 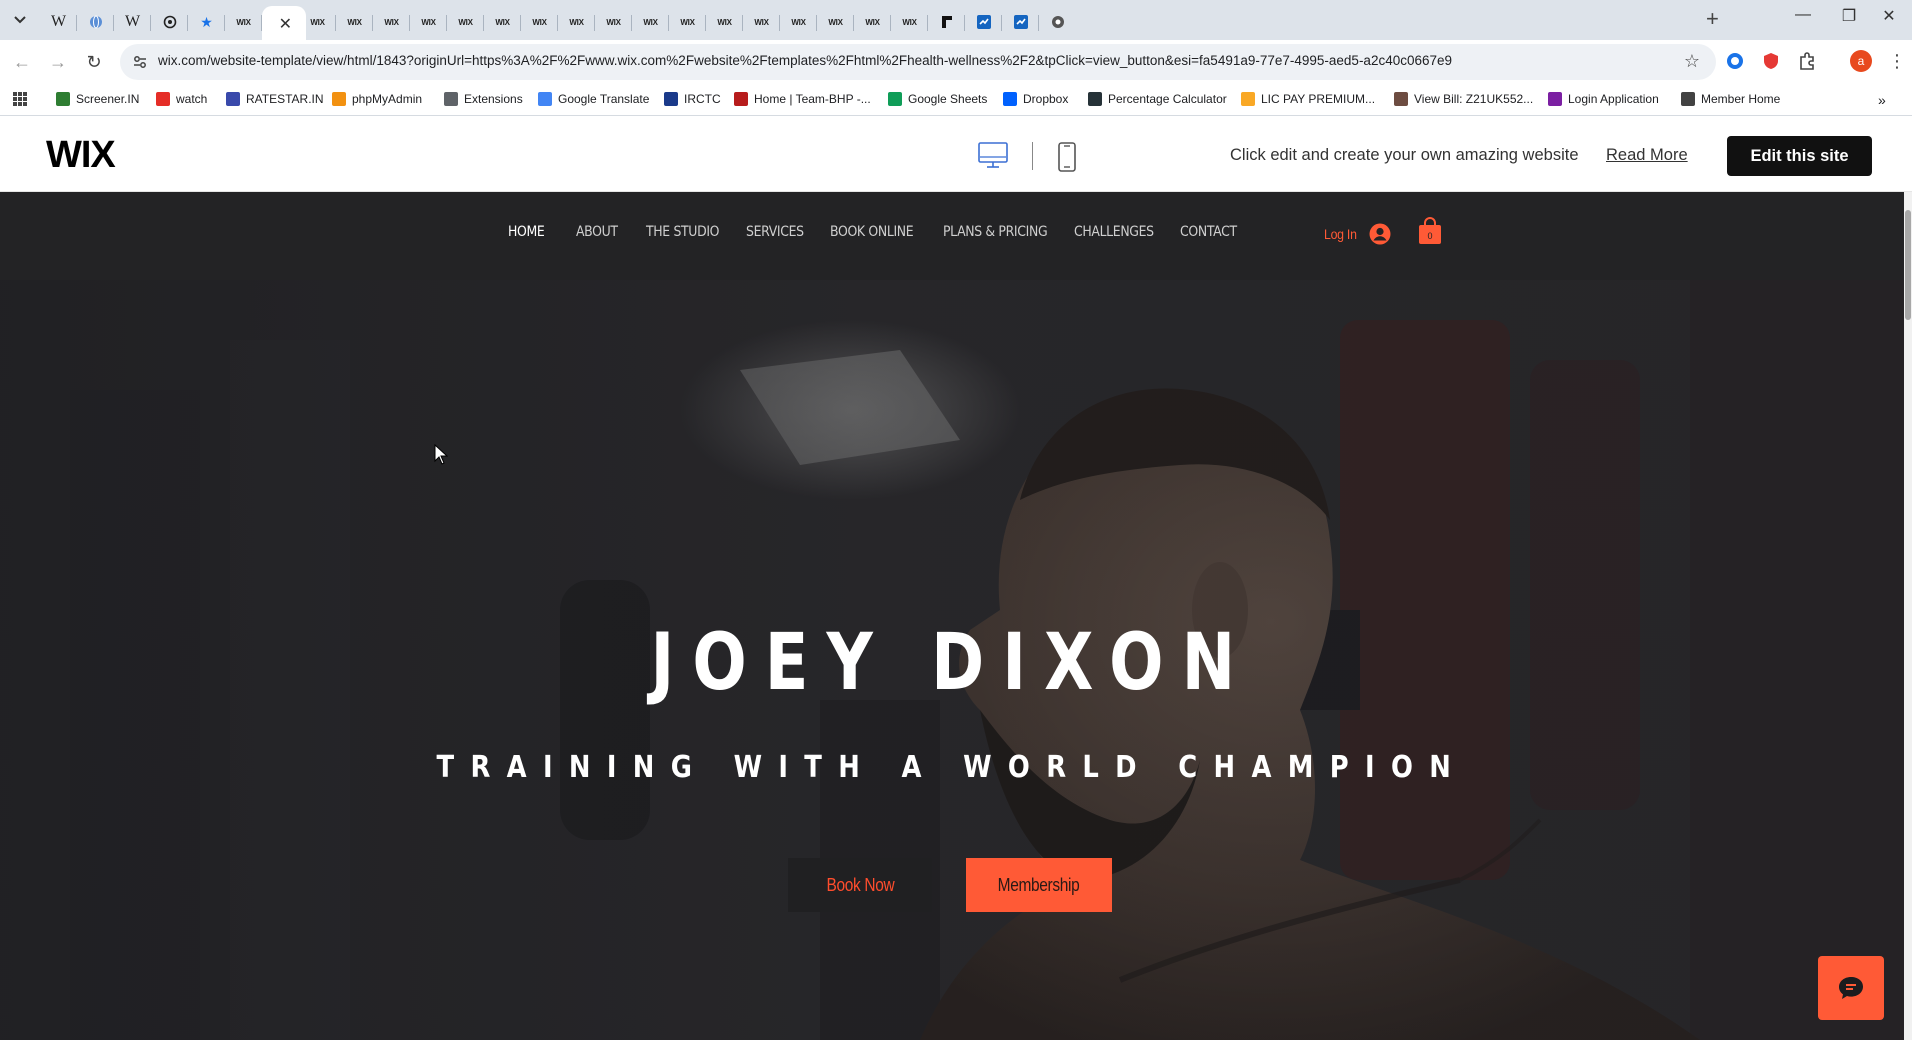 I want to click on extensions-puzzle-icon, so click(x=1807, y=61).